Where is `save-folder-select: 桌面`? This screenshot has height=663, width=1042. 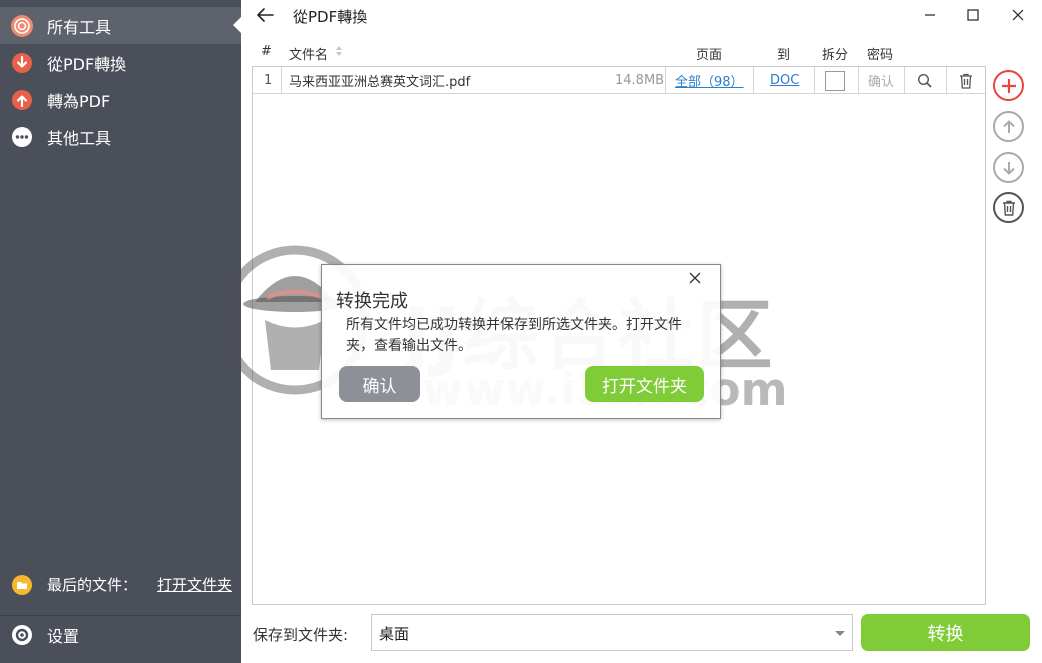
save-folder-select: 桌面 is located at coordinates (612, 632).